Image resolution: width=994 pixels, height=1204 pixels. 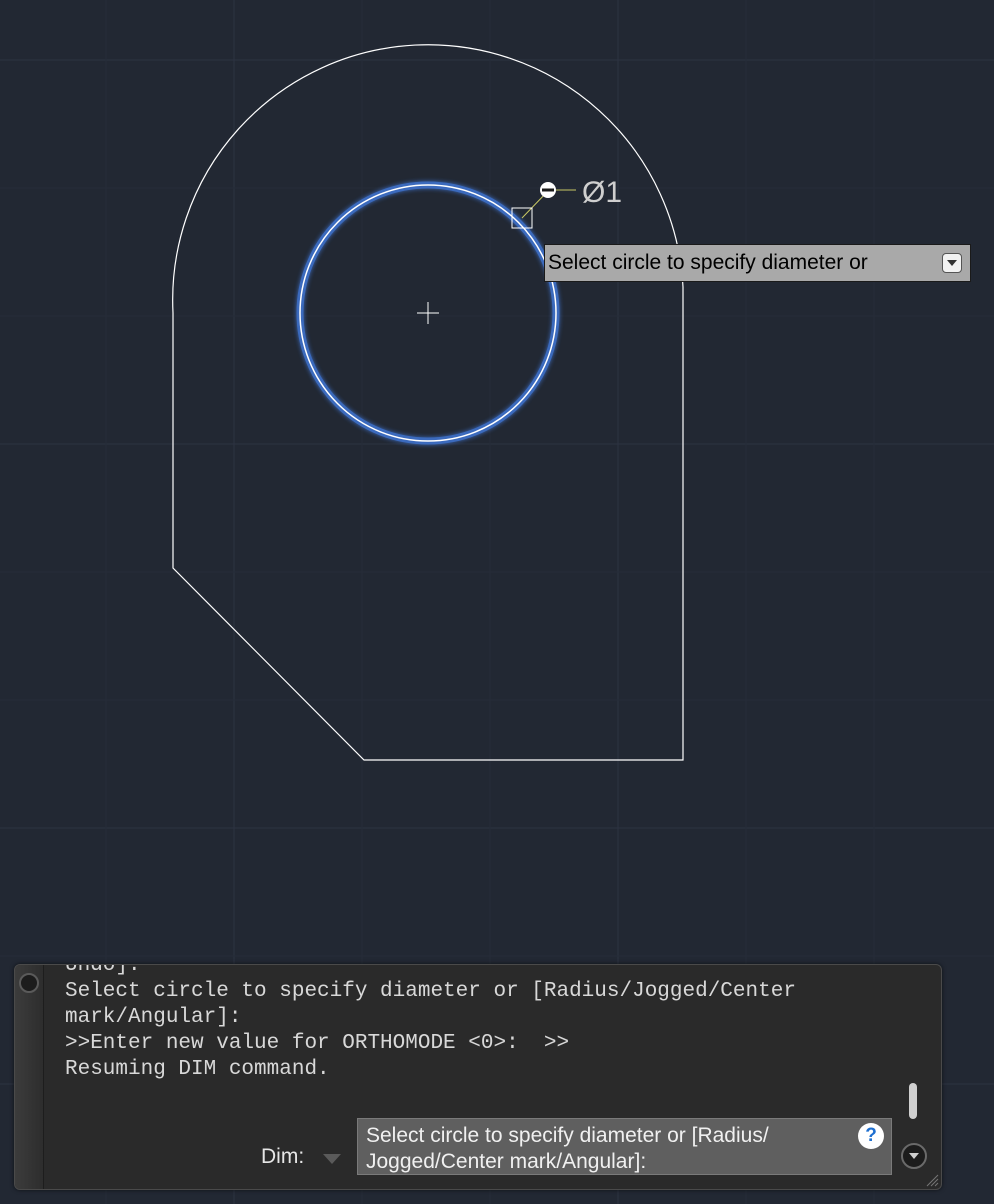 What do you see at coordinates (914, 1156) in the screenshot?
I see `expand-history-icon` at bounding box center [914, 1156].